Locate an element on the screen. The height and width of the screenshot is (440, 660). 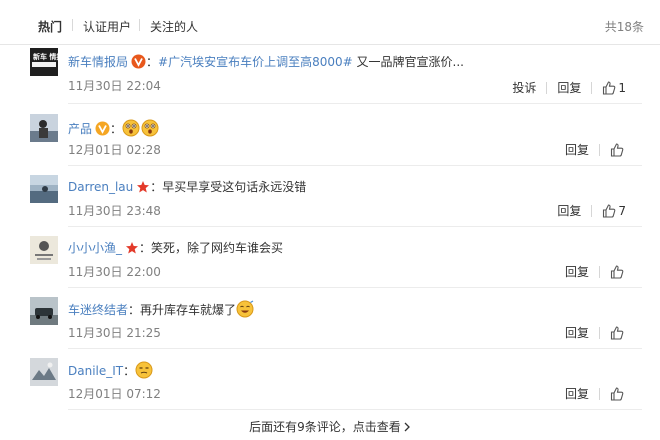
like-button: 7 is located at coordinates (614, 211).